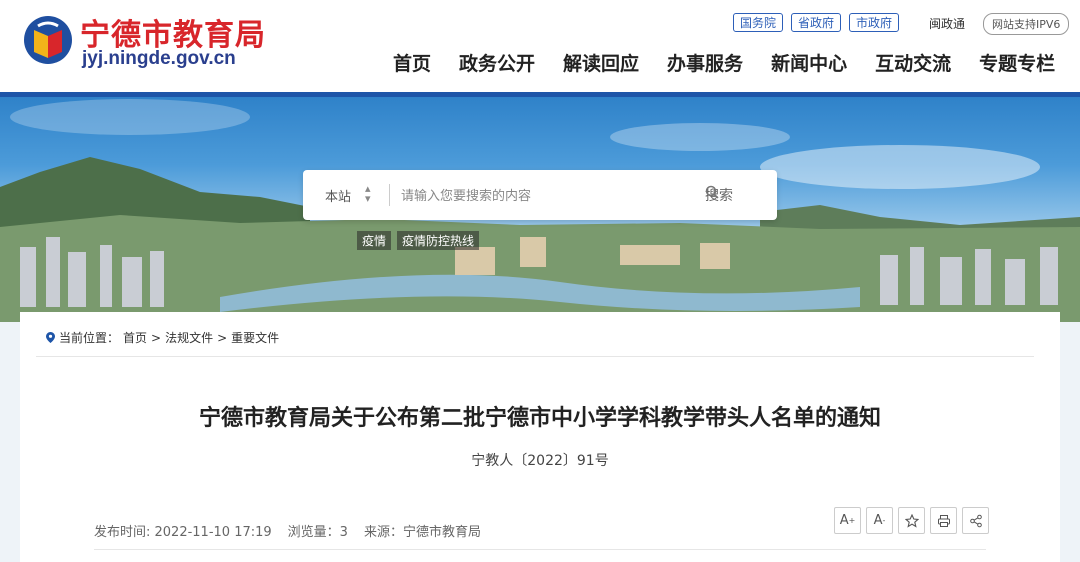 Image resolution: width=1080 pixels, height=562 pixels. What do you see at coordinates (758, 22) in the screenshot?
I see `link-state-council: 国务院` at bounding box center [758, 22].